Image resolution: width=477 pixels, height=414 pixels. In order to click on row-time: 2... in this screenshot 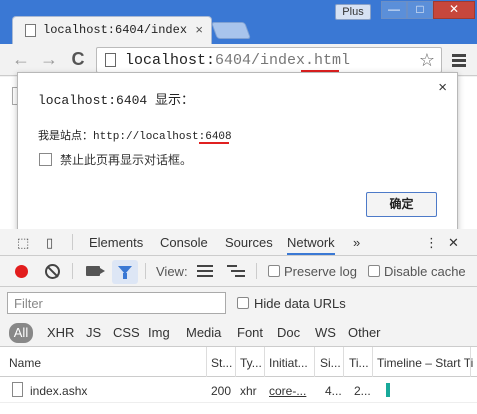, I will do `click(362, 391)`.